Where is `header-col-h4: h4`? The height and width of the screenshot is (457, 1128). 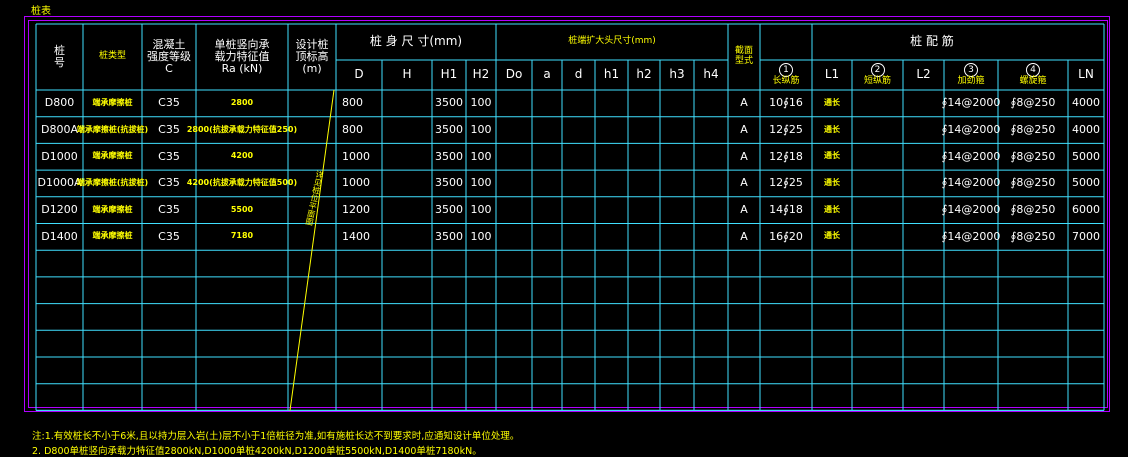
header-col-h4: h4 is located at coordinates (711, 74).